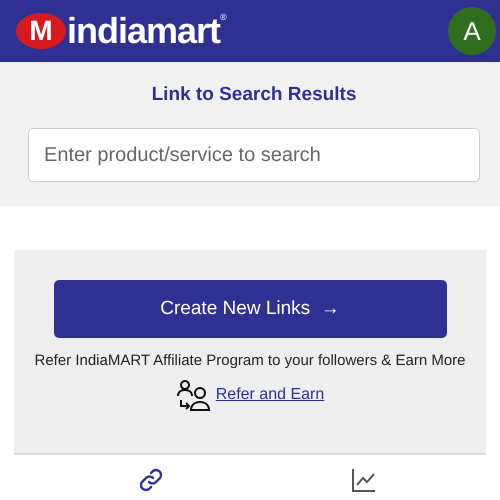 Image resolution: width=500 pixels, height=500 pixels. I want to click on logo-text: indiamart, so click(143, 31).